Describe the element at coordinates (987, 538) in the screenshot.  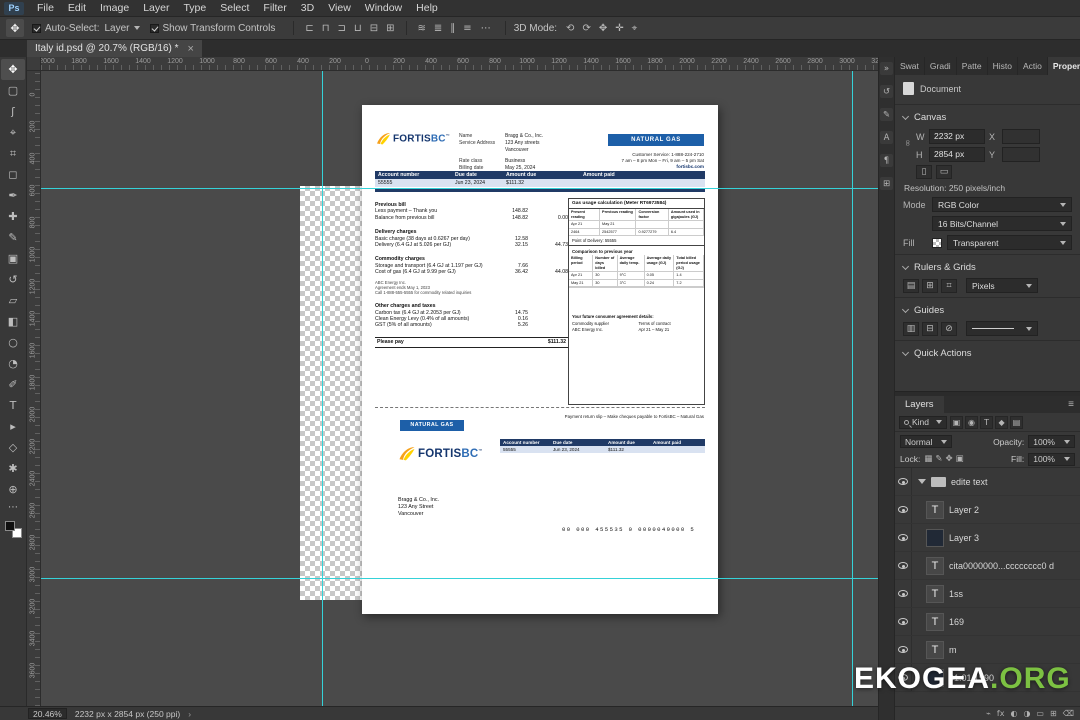
I see `layer-row: Layer 3` at that location.